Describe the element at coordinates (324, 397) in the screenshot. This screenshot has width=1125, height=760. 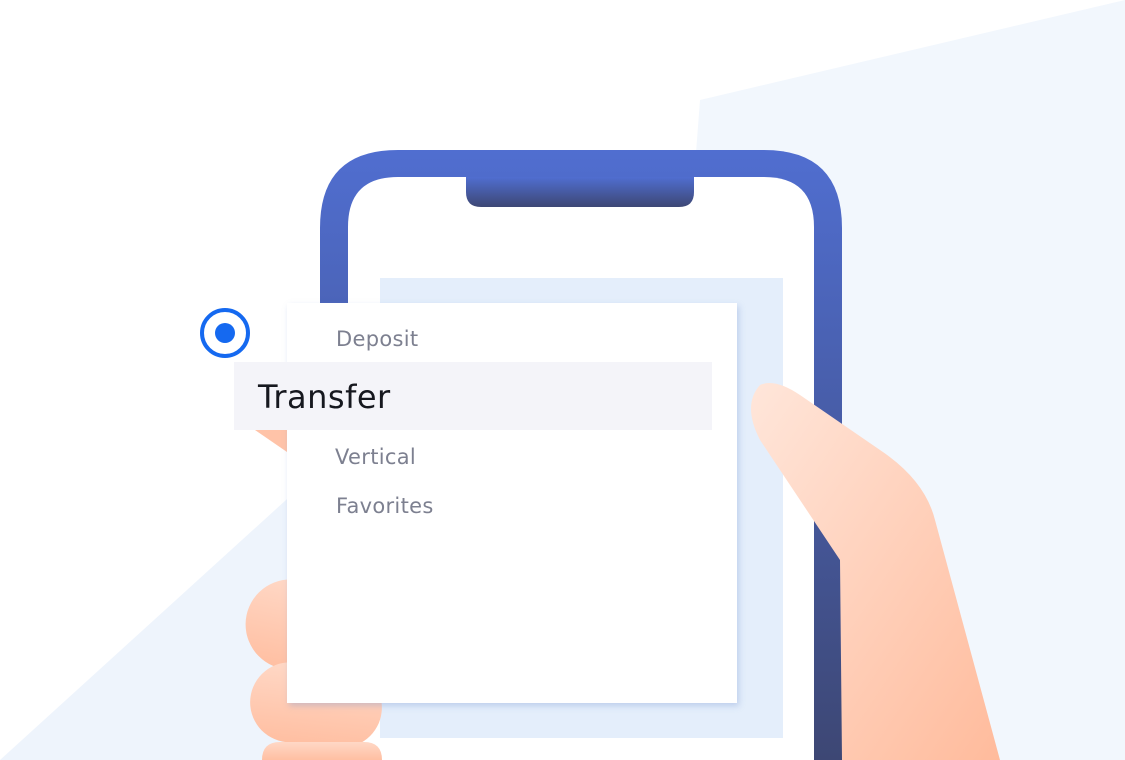
I see `menu-item-label: Transfer` at that location.